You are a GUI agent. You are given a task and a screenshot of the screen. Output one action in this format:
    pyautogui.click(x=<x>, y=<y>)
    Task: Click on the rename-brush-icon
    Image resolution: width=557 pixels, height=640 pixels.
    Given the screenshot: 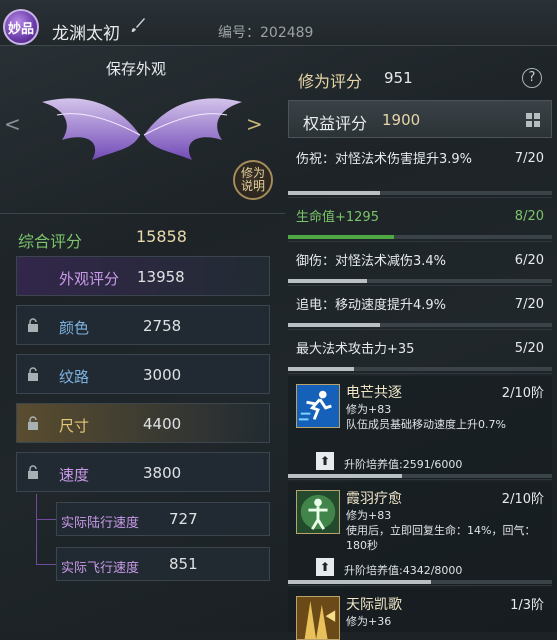 What is the action you would take?
    pyautogui.click(x=138, y=25)
    